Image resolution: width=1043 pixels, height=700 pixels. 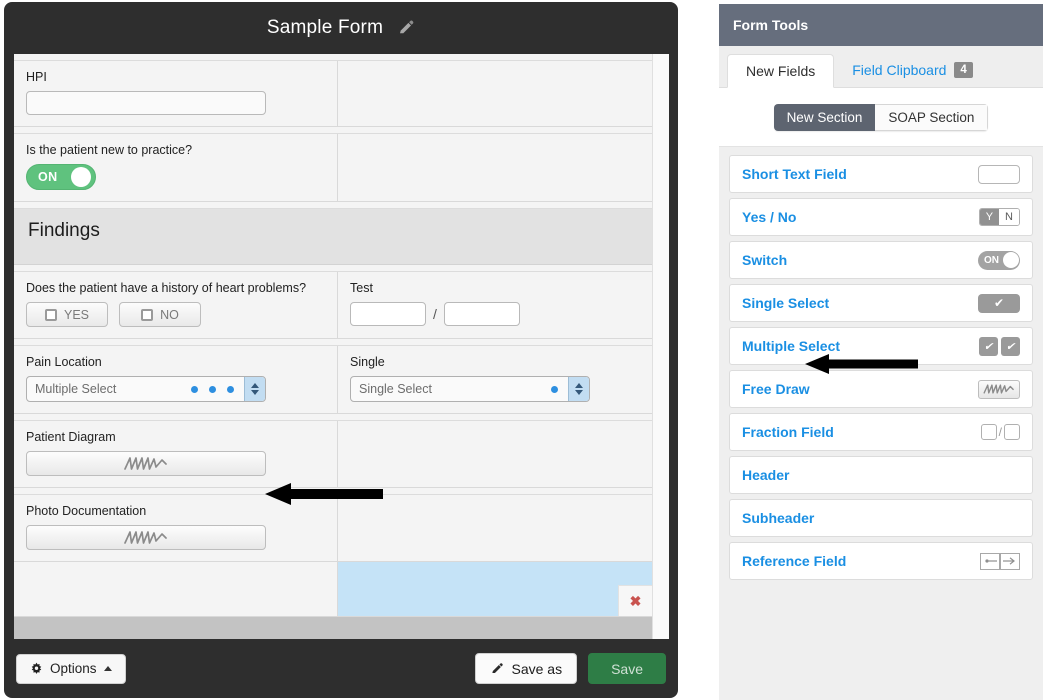 What do you see at coordinates (388, 314) in the screenshot?
I see `fraction-numerator-input` at bounding box center [388, 314].